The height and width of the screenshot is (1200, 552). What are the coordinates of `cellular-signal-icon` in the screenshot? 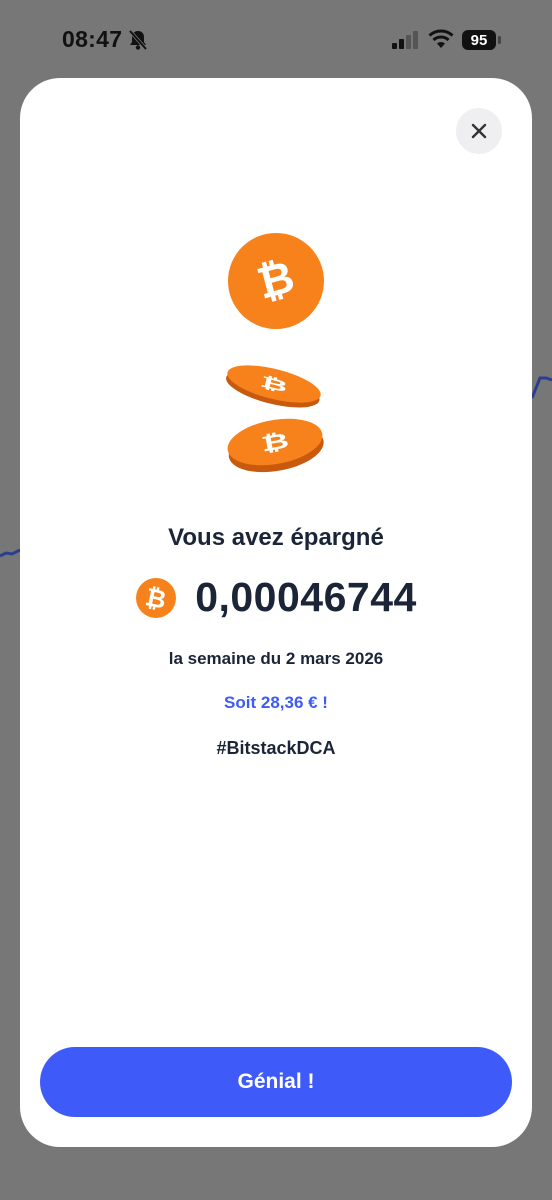 It's located at (405, 40).